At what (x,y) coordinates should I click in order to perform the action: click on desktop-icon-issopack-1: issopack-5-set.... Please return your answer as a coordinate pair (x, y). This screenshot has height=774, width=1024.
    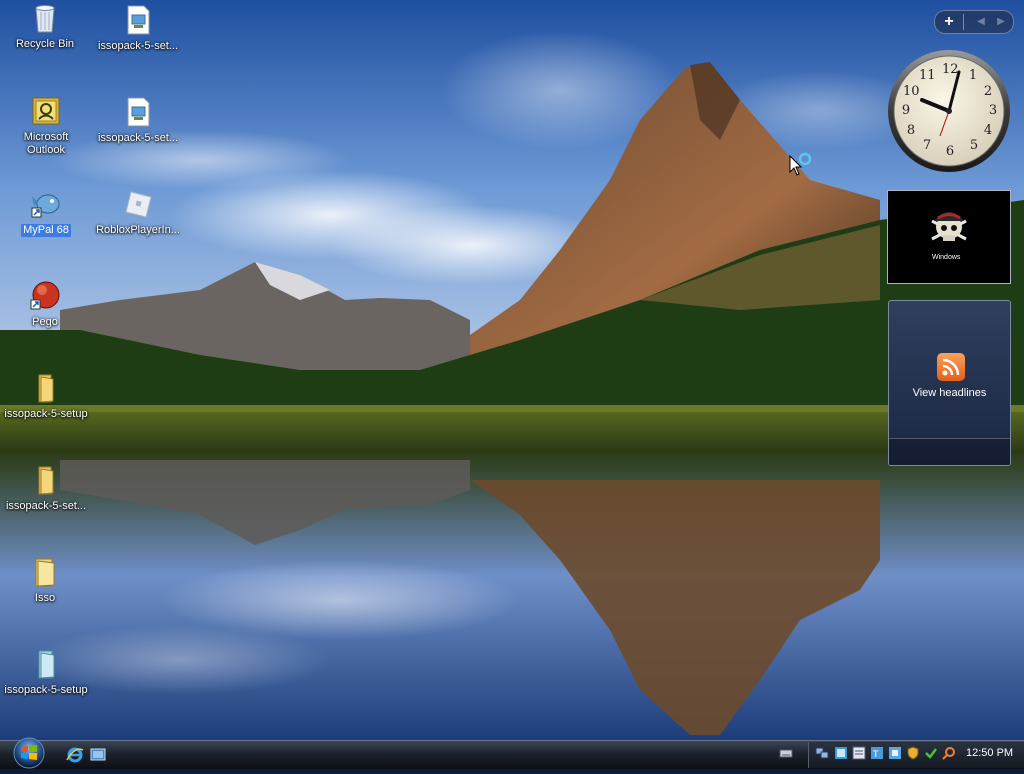
    Looking at the image, I should click on (138, 28).